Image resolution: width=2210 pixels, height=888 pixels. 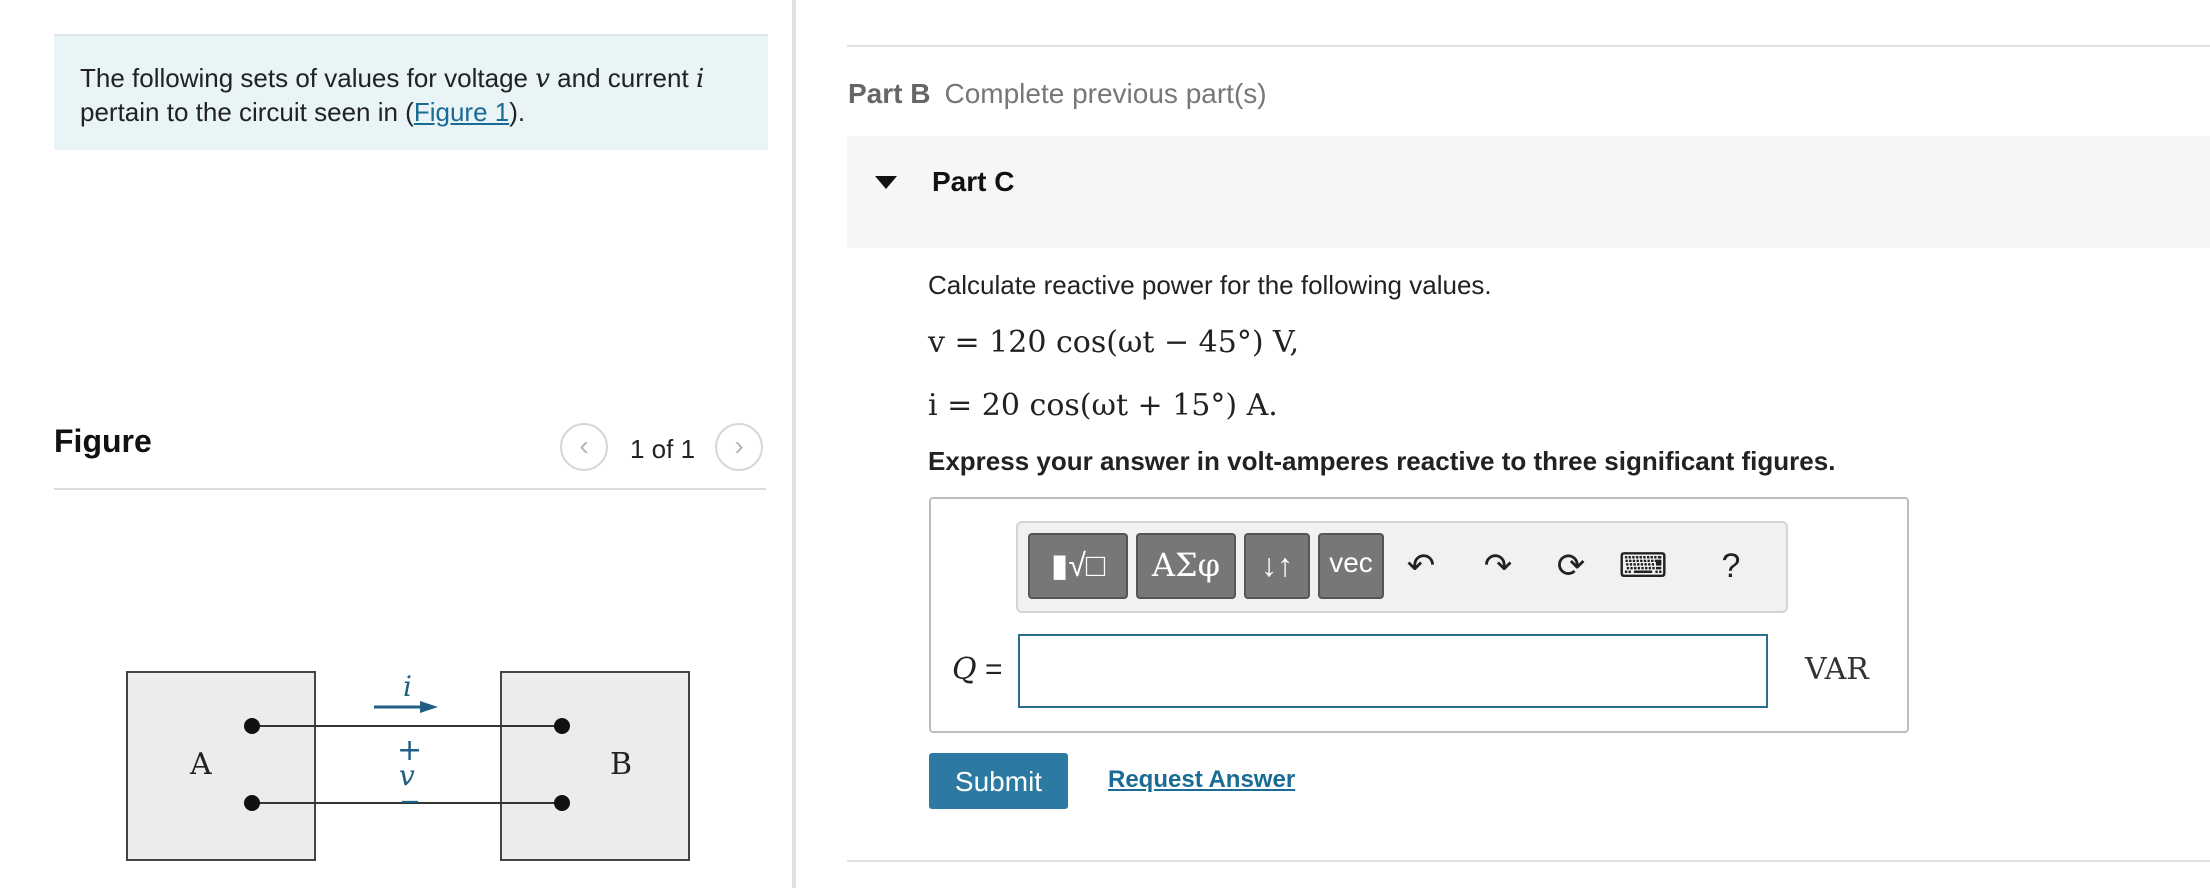 What do you see at coordinates (1105, 93) in the screenshot?
I see `part-b-status: Complete previous part(s)` at bounding box center [1105, 93].